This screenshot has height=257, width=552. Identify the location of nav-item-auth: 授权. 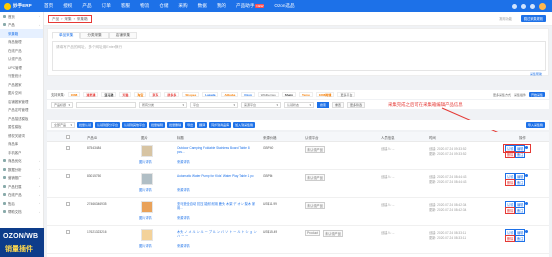
(67, 6).